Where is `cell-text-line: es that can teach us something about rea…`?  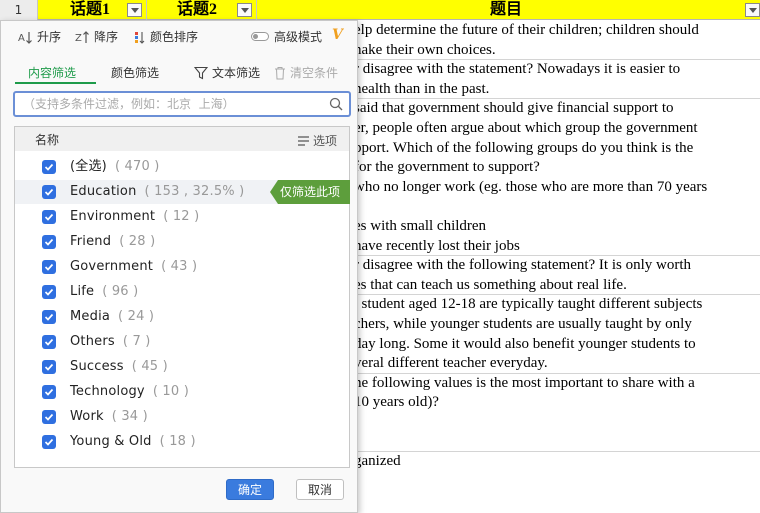
cell-text-line: es that can teach us something about rea… is located at coordinates (490, 284).